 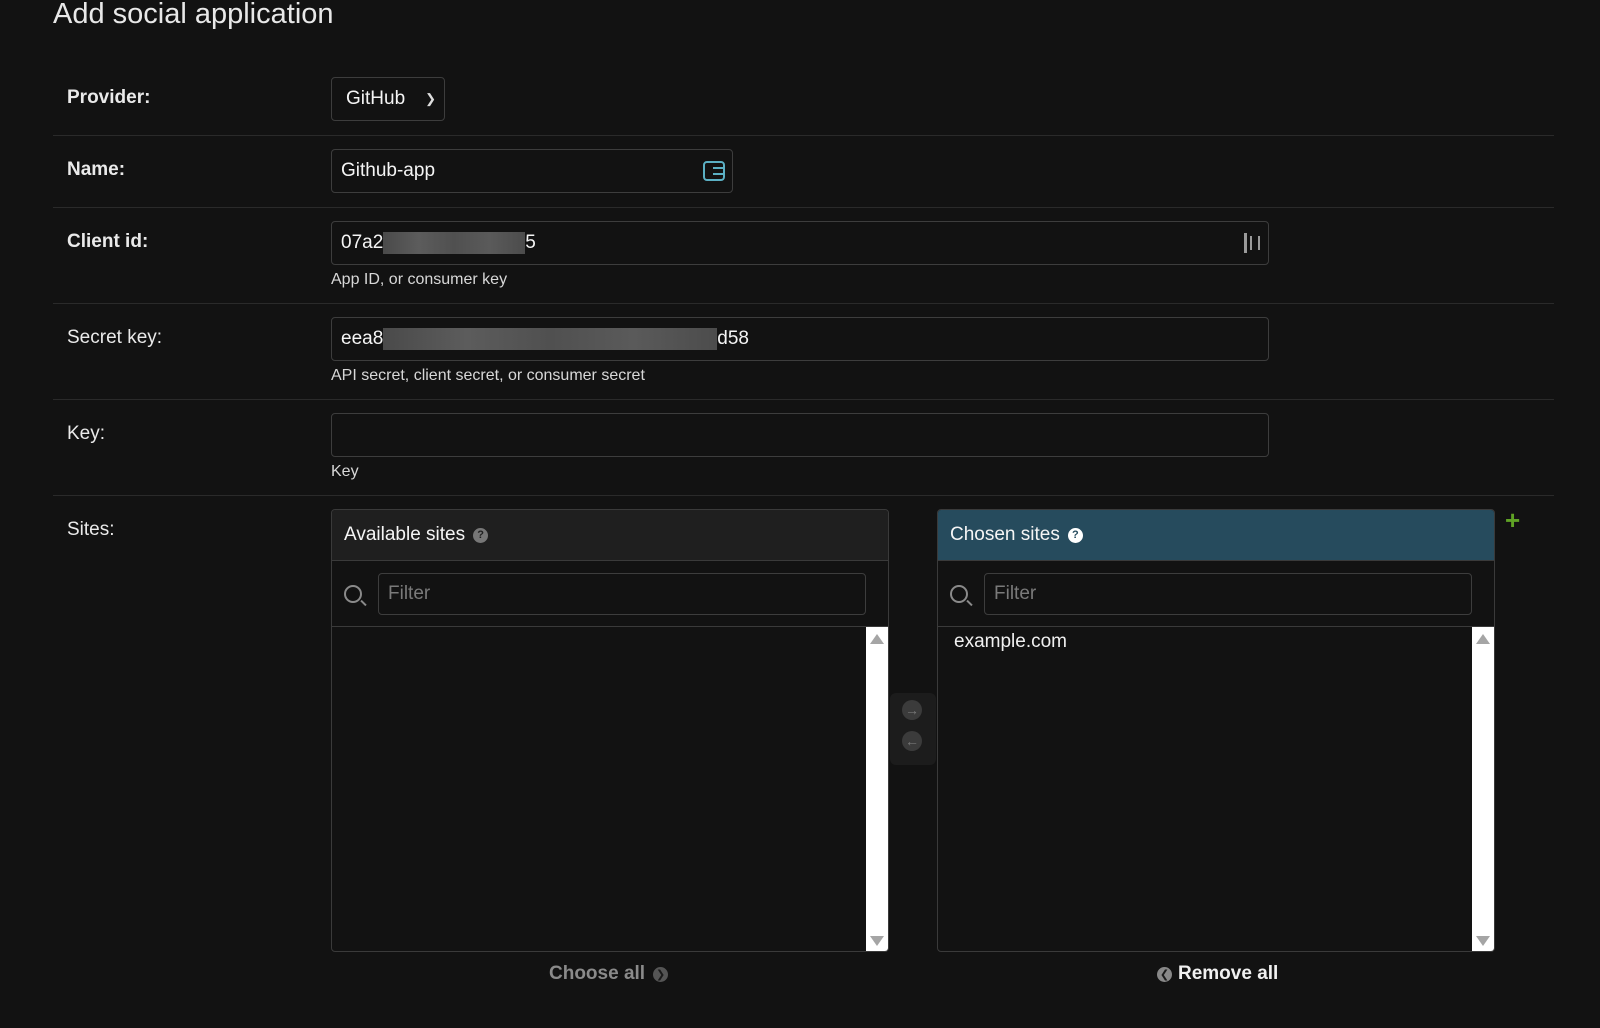 I want to click on choose-all-button: Choose all ❯, so click(x=609, y=974).